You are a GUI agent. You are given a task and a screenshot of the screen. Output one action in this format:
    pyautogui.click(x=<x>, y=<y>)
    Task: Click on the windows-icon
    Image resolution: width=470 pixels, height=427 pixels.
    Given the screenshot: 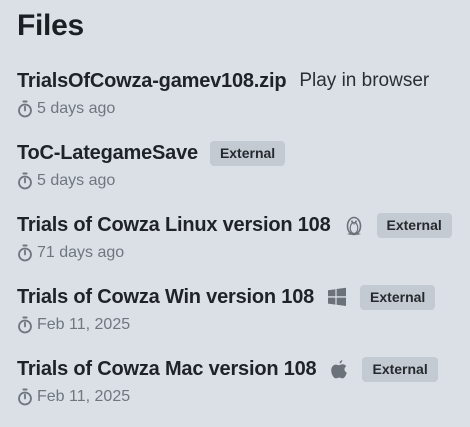 What is the action you would take?
    pyautogui.click(x=337, y=297)
    